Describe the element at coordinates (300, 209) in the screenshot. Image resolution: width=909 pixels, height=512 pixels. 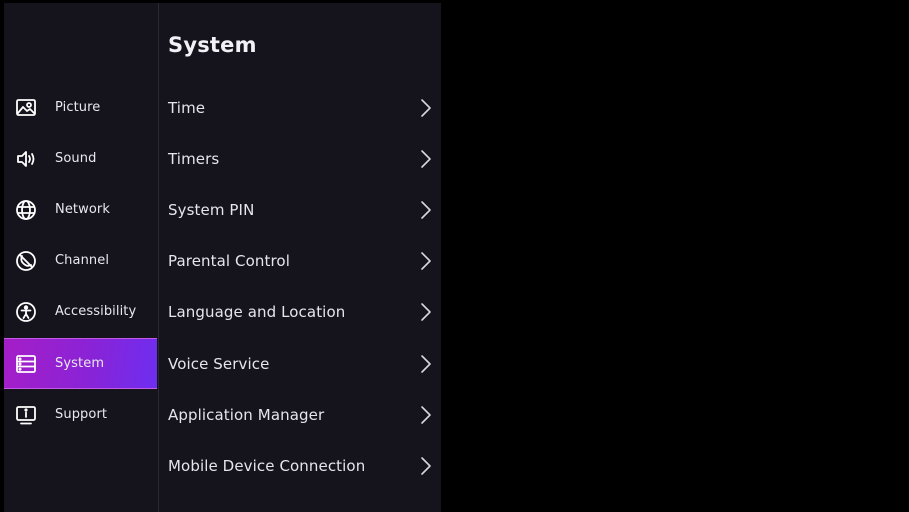
I see `menu-item-system-pin: System PIN` at that location.